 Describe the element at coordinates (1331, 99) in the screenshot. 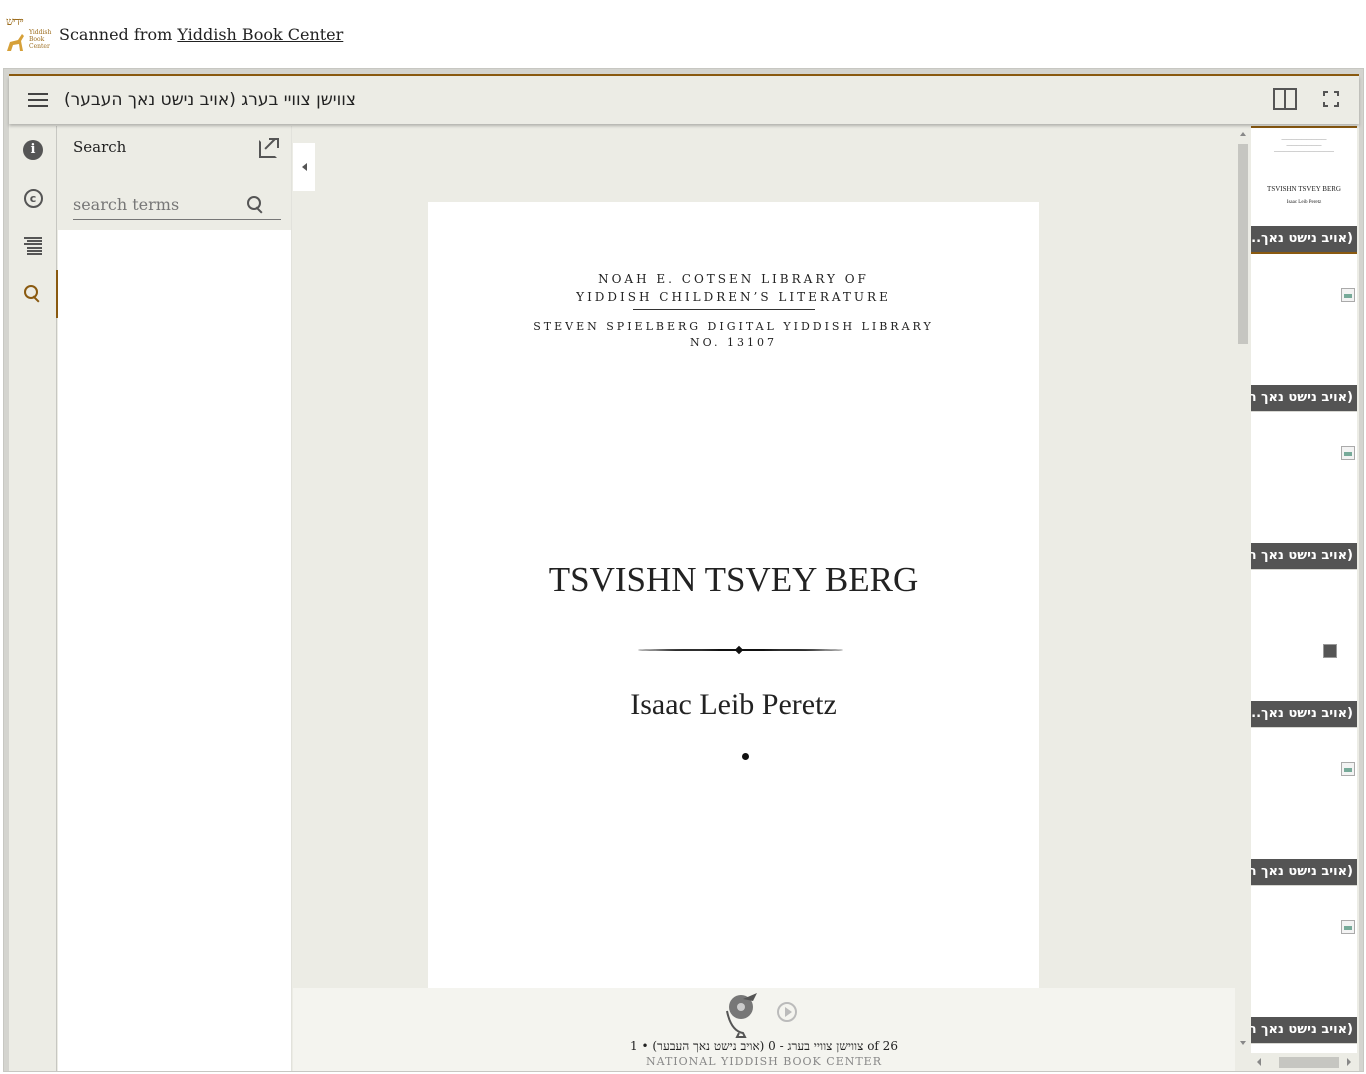

I see `fullscreen-icon` at that location.